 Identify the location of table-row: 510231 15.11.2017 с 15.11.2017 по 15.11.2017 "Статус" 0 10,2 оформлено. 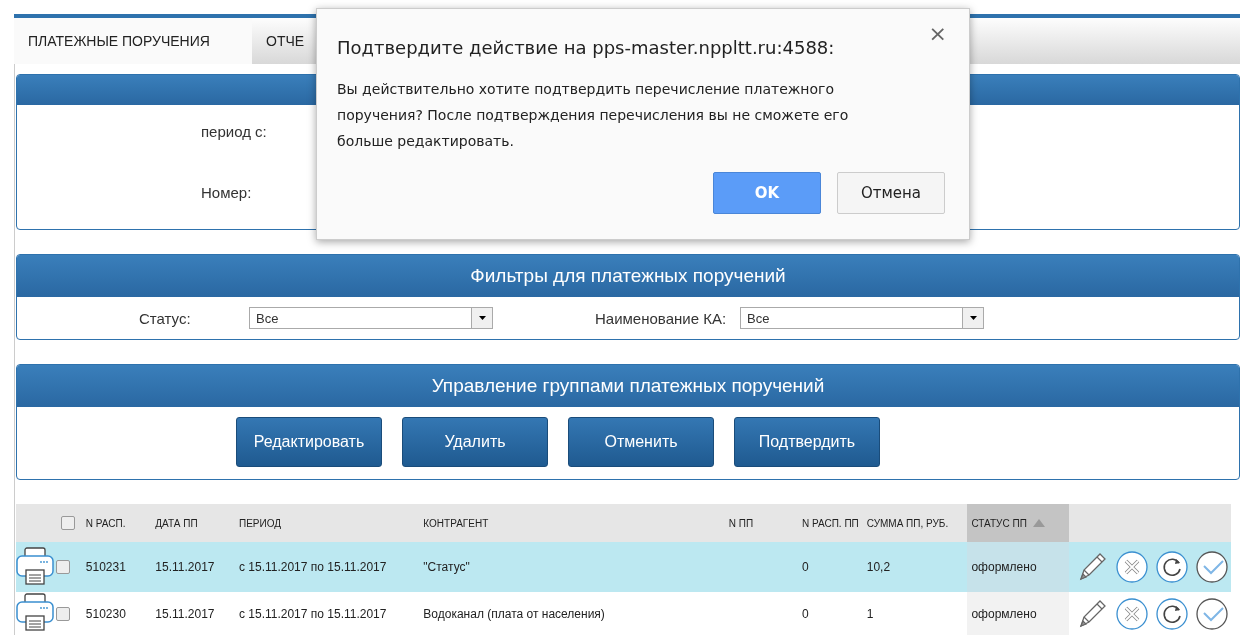
(623, 567).